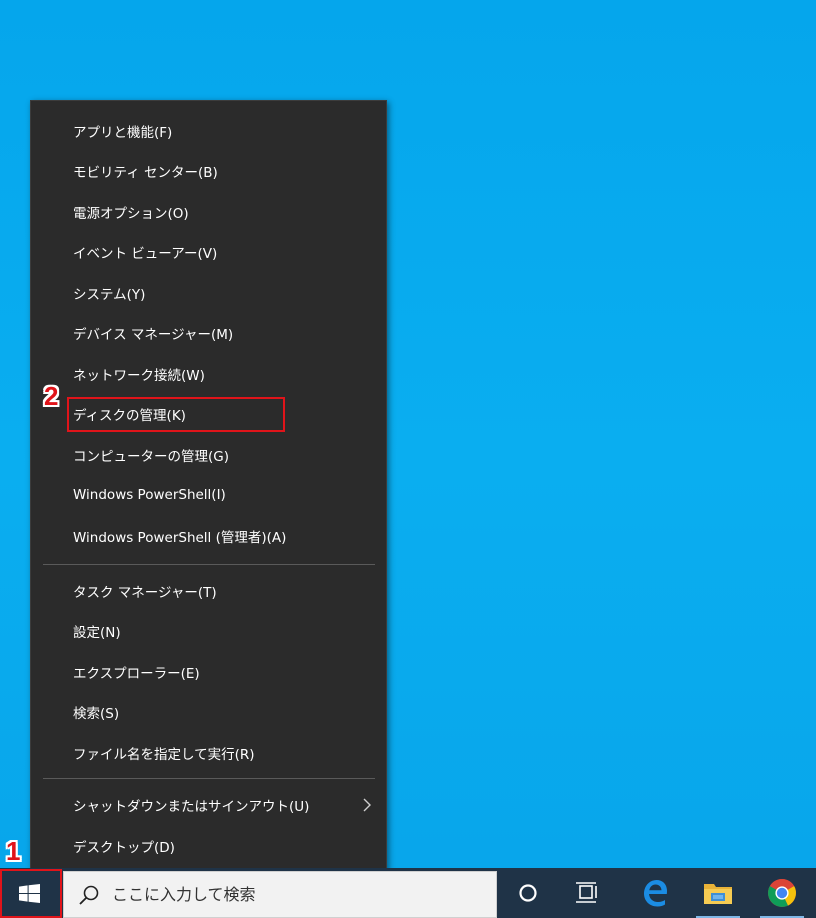  I want to click on menu-item-search: 検索(S), so click(208, 712).